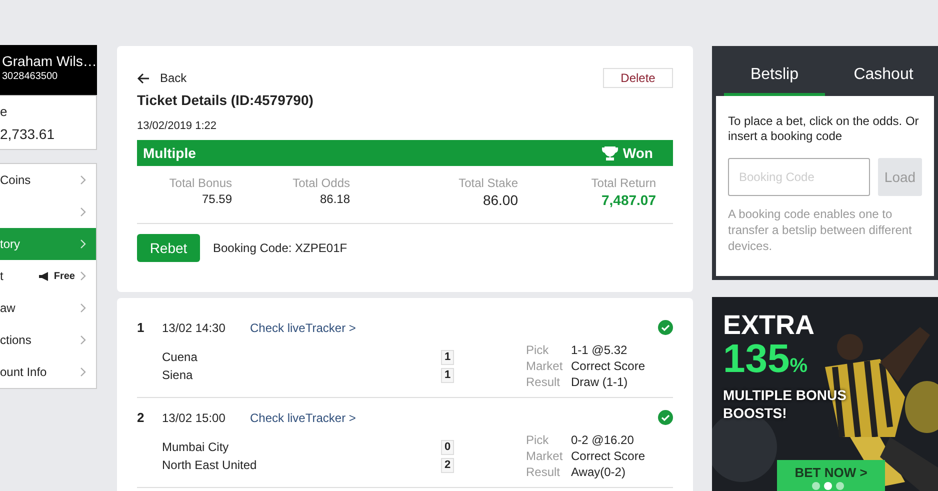 The image size is (938, 491). Describe the element at coordinates (831, 475) in the screenshot. I see `bet-now-button: BET NOW >` at that location.